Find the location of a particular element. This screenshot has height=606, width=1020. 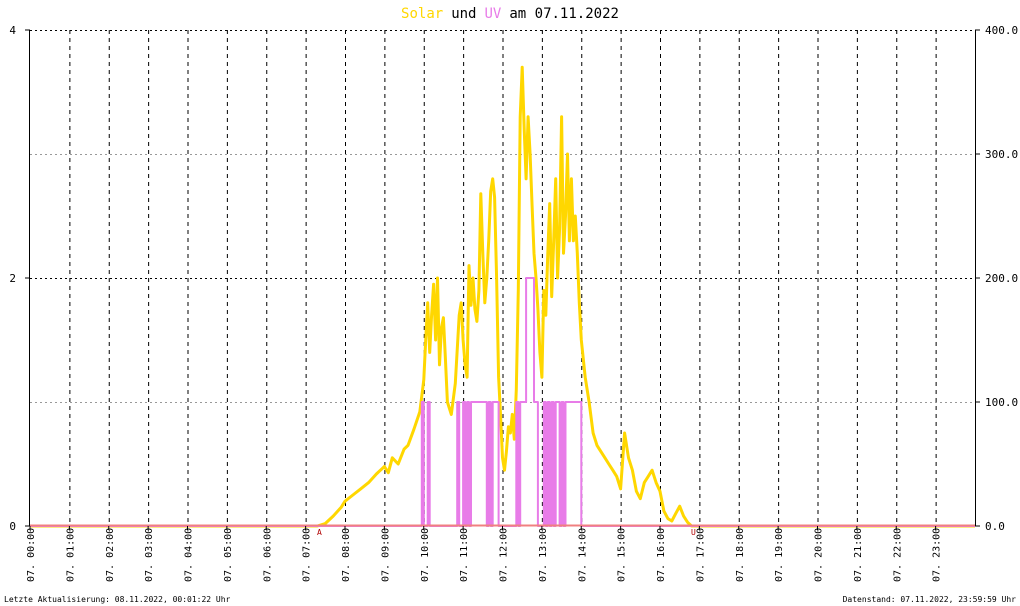

right-tick-label: 400.0 is located at coordinates (1001, 30).